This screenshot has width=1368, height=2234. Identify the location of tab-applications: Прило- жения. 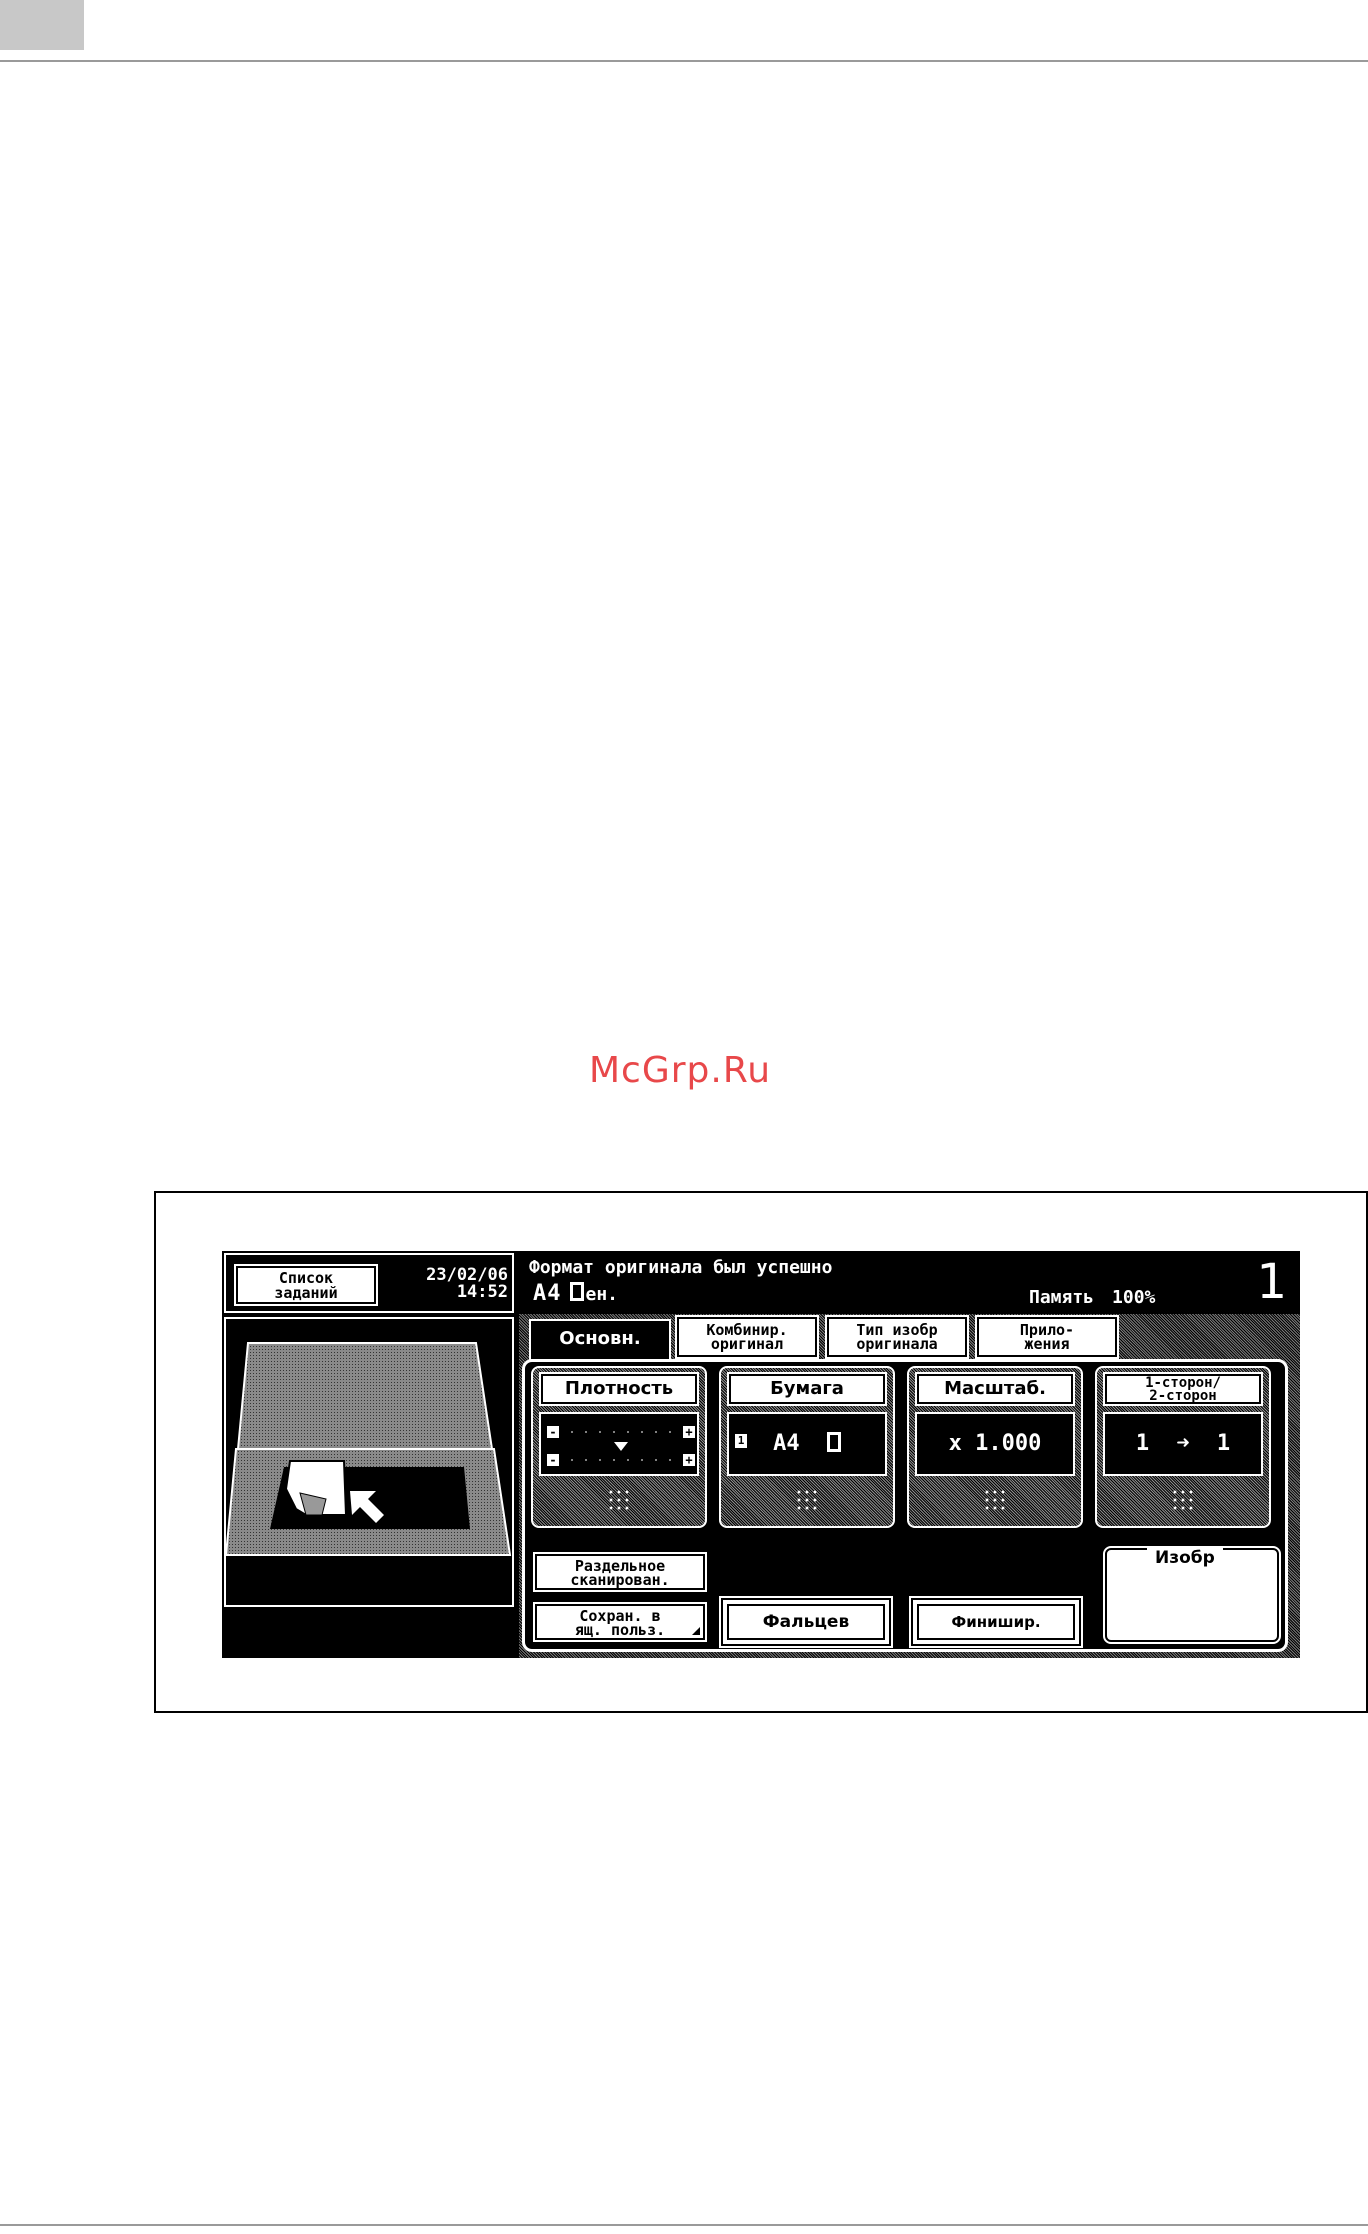
(1047, 1337).